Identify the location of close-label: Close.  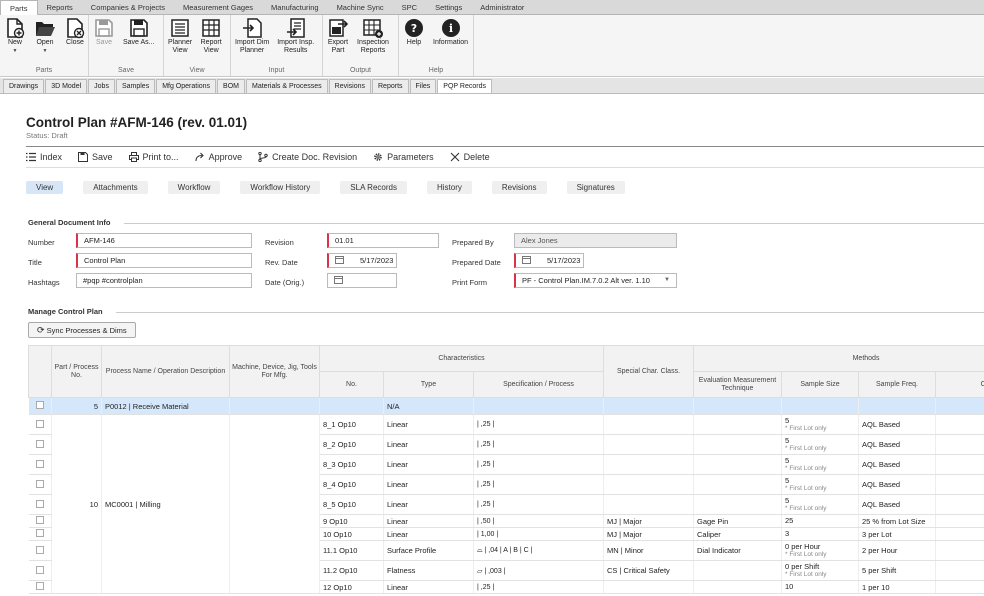
(75, 42).